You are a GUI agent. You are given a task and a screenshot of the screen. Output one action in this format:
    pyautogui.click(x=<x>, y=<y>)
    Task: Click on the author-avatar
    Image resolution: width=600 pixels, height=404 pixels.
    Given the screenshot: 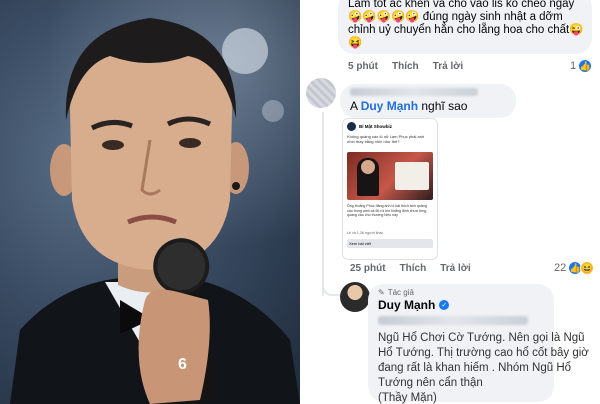 What is the action you would take?
    pyautogui.click(x=355, y=297)
    